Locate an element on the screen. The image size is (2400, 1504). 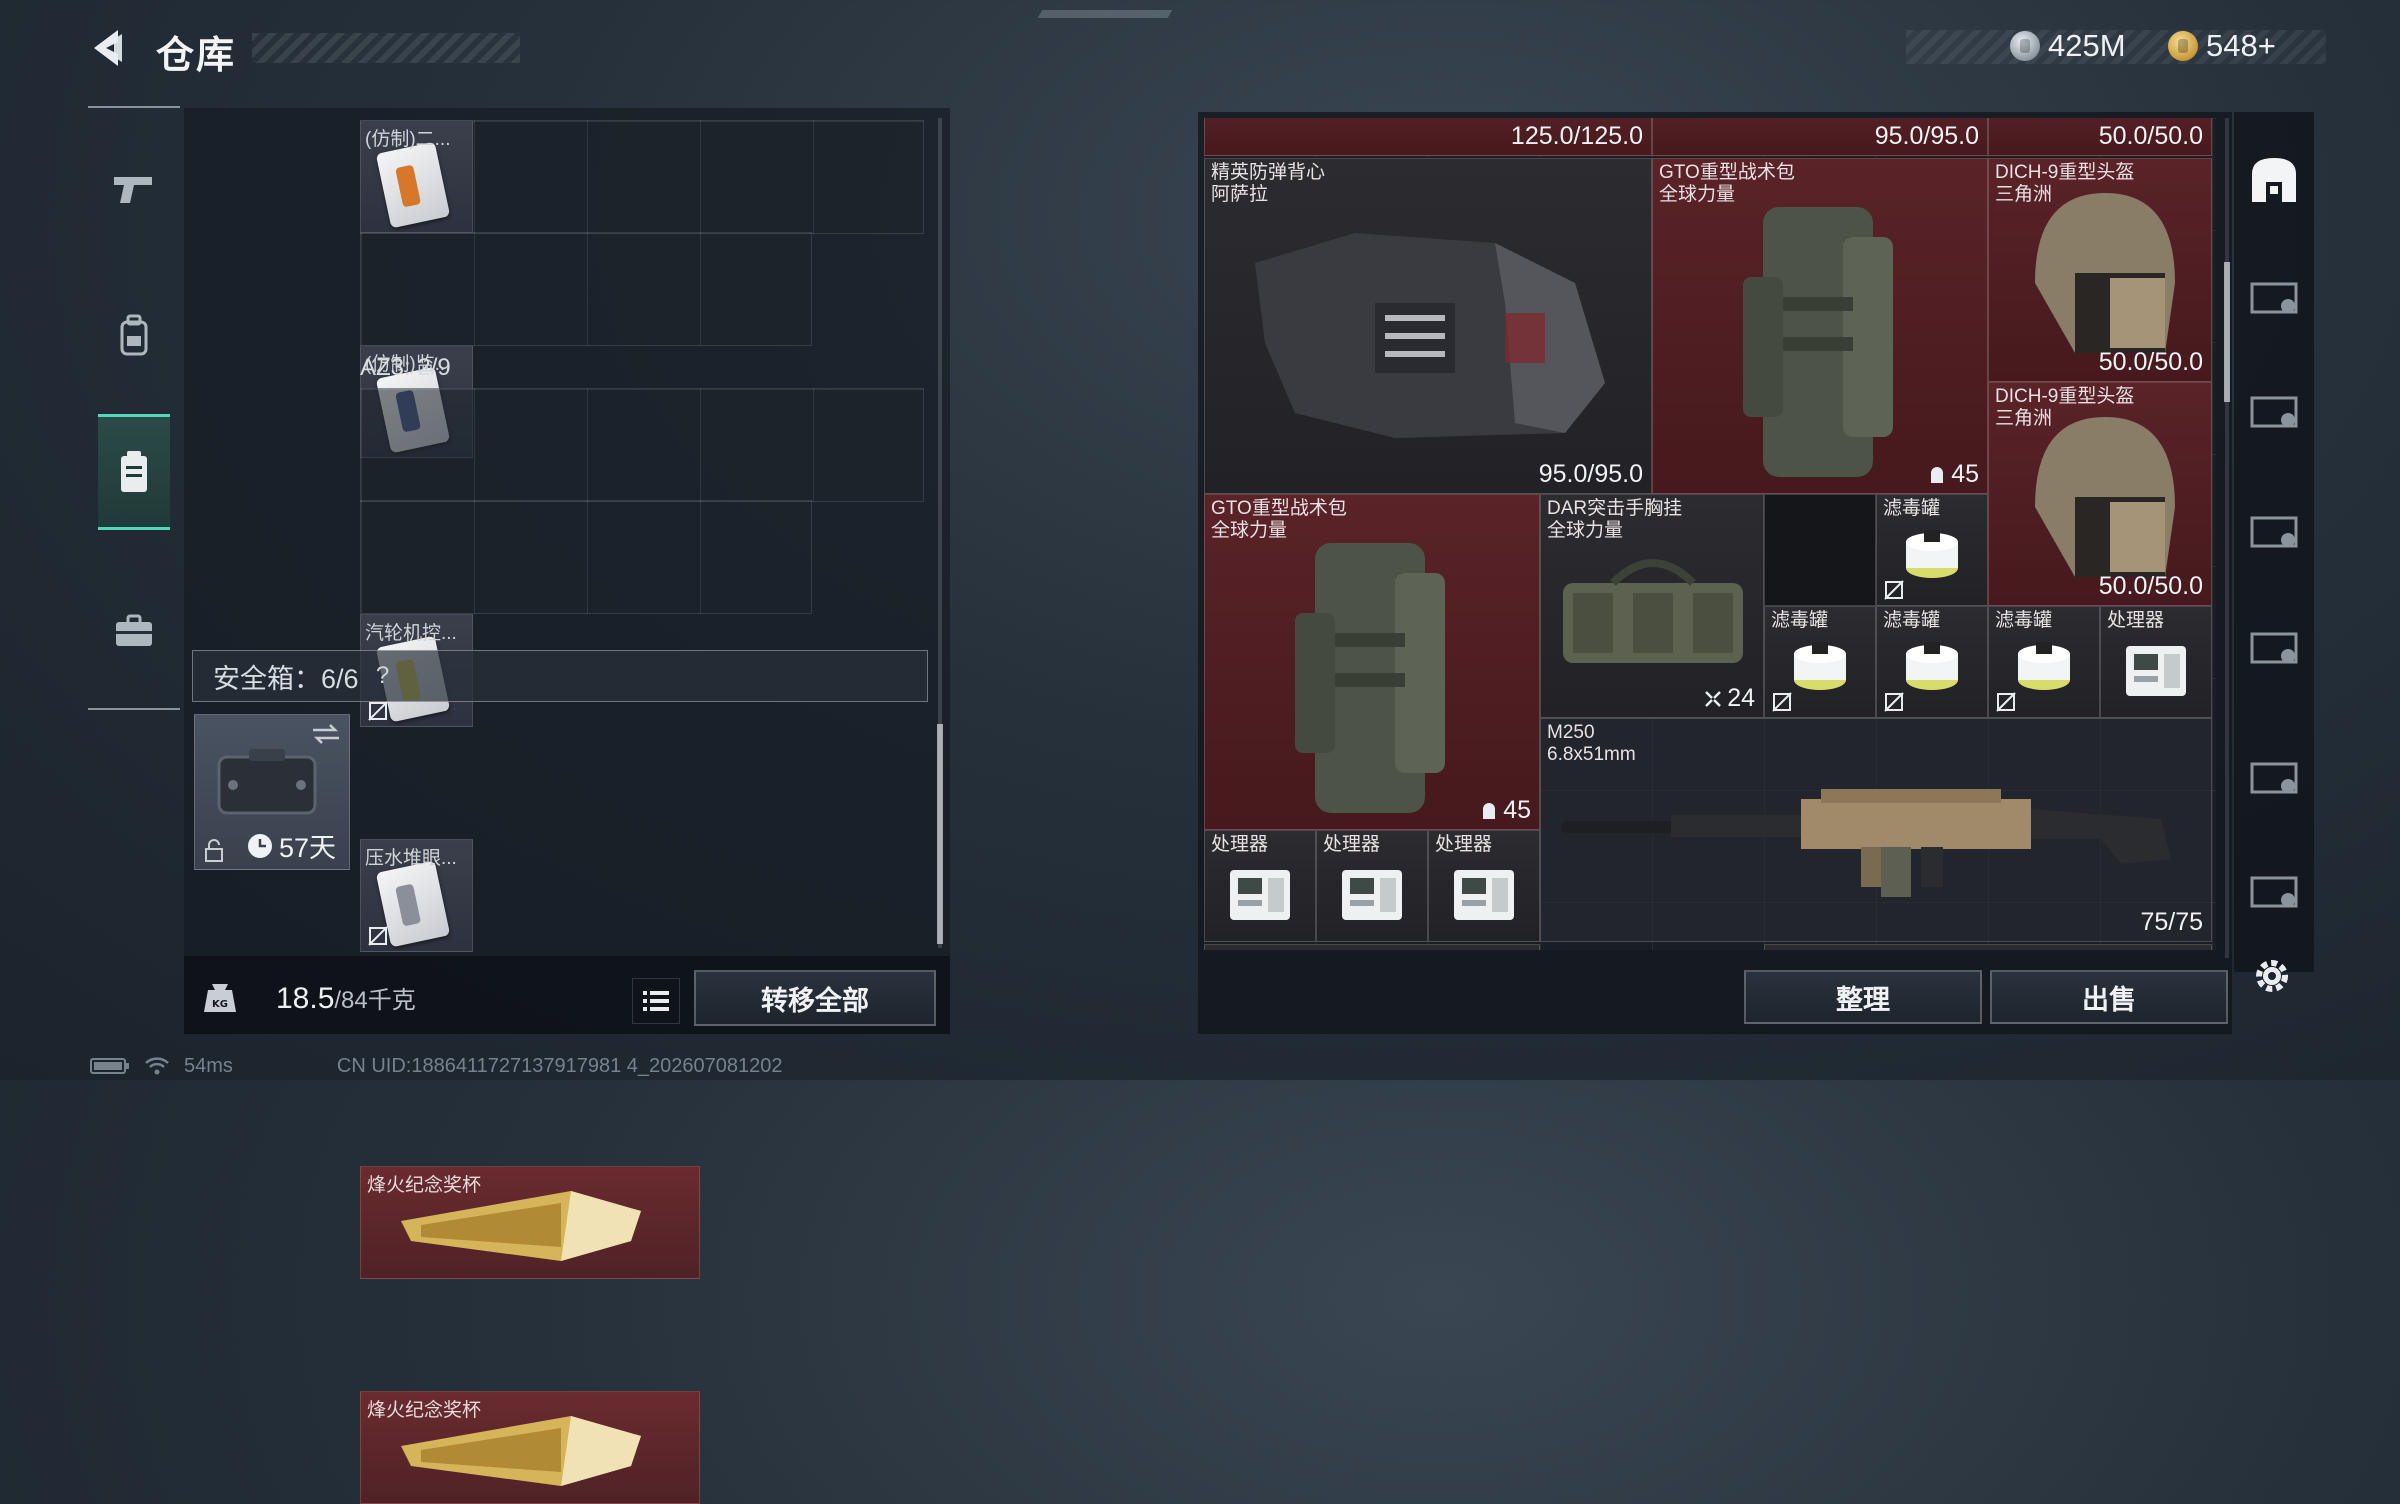
tab-supplies is located at coordinates (134, 631).